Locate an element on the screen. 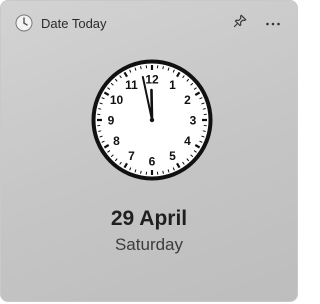 Image resolution: width=320 pixels, height=304 pixels. clock-numeral: 7 is located at coordinates (131, 156).